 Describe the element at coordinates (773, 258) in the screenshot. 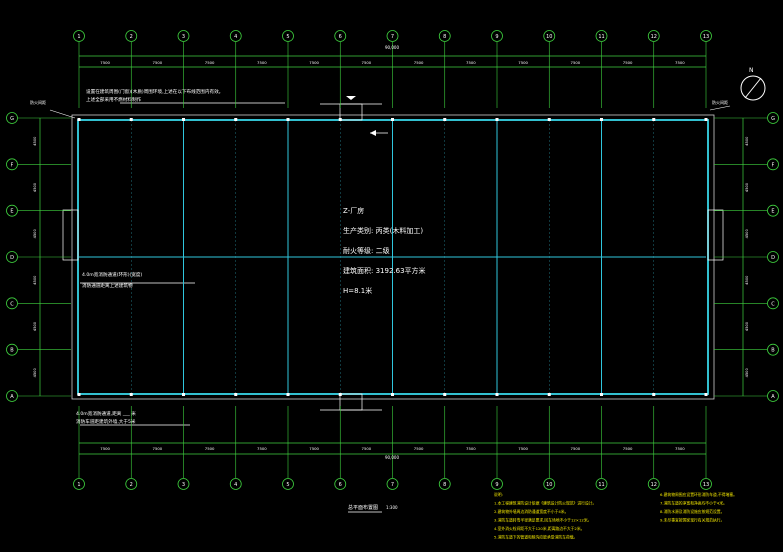

I see `axis-label-right-D: D` at that location.